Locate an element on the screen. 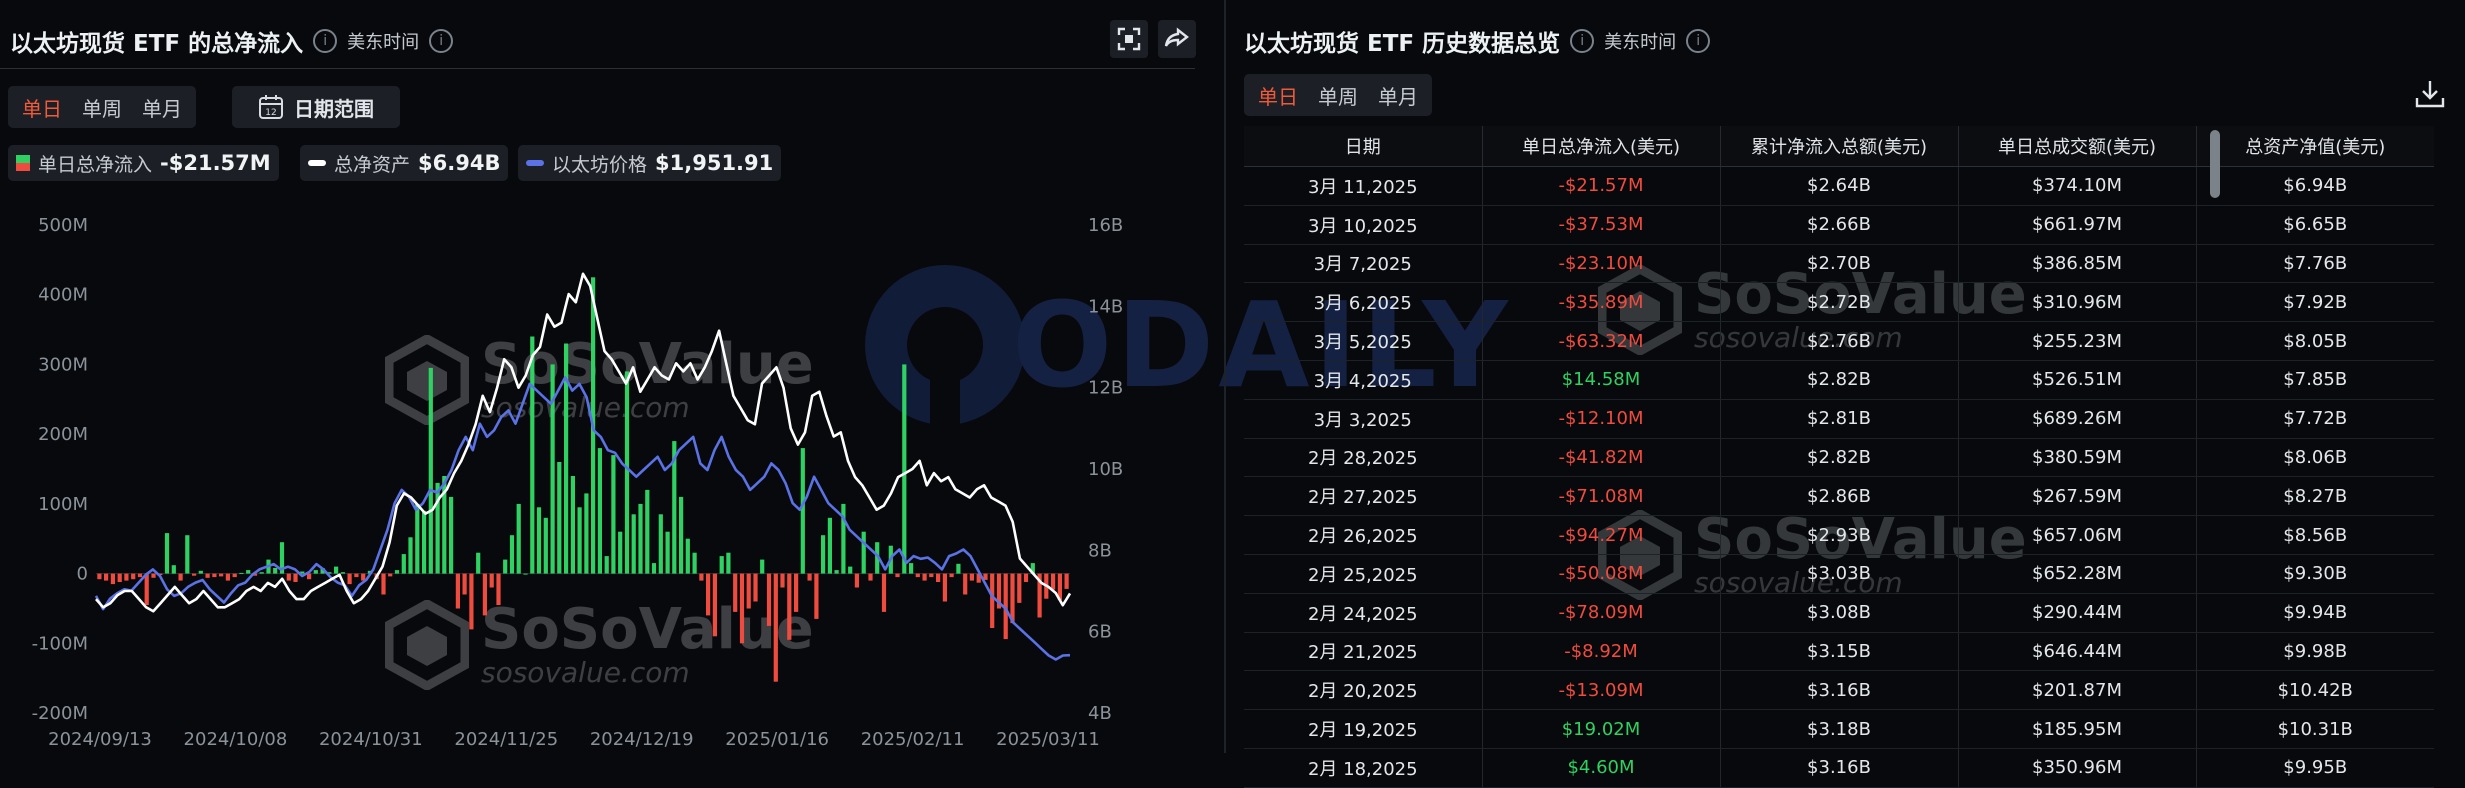 This screenshot has height=788, width=2465. fullscreen-icon is located at coordinates (1129, 39).